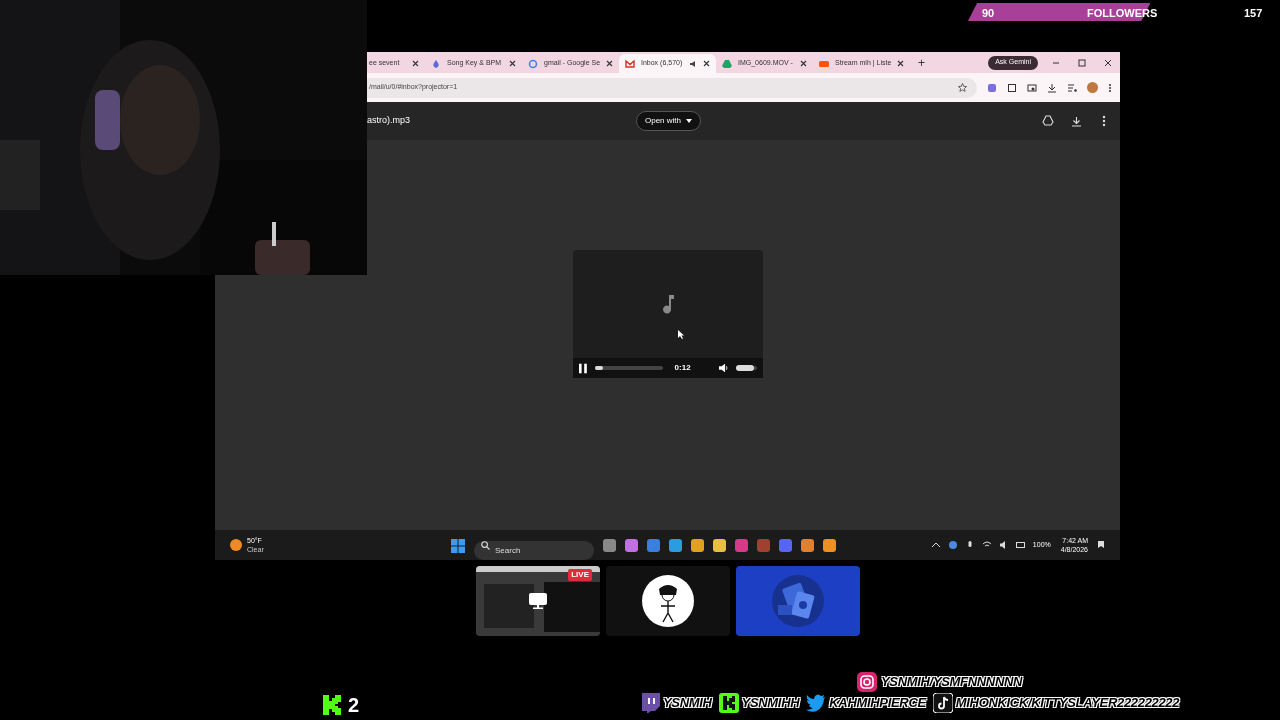 Image resolution: width=1280 pixels, height=720 pixels. What do you see at coordinates (689, 121) in the screenshot?
I see `caret-icon` at bounding box center [689, 121].